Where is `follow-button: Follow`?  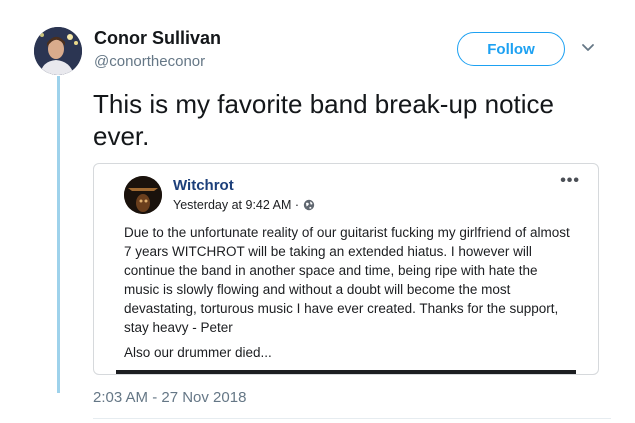 follow-button: Follow is located at coordinates (511, 49).